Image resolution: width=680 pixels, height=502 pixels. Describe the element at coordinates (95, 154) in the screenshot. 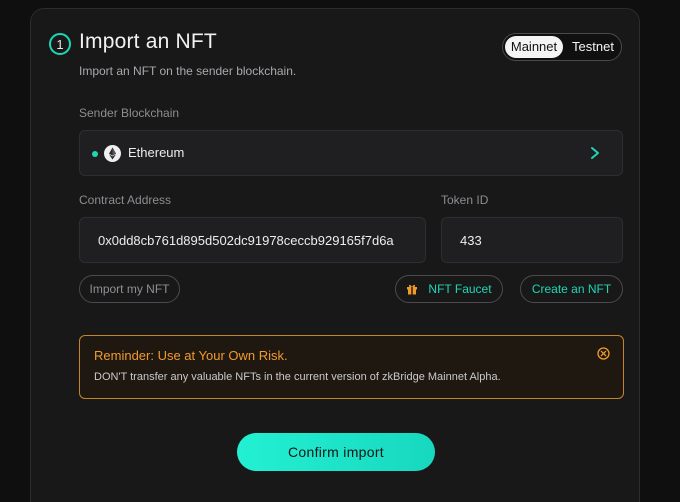

I see `status-dot-icon` at that location.